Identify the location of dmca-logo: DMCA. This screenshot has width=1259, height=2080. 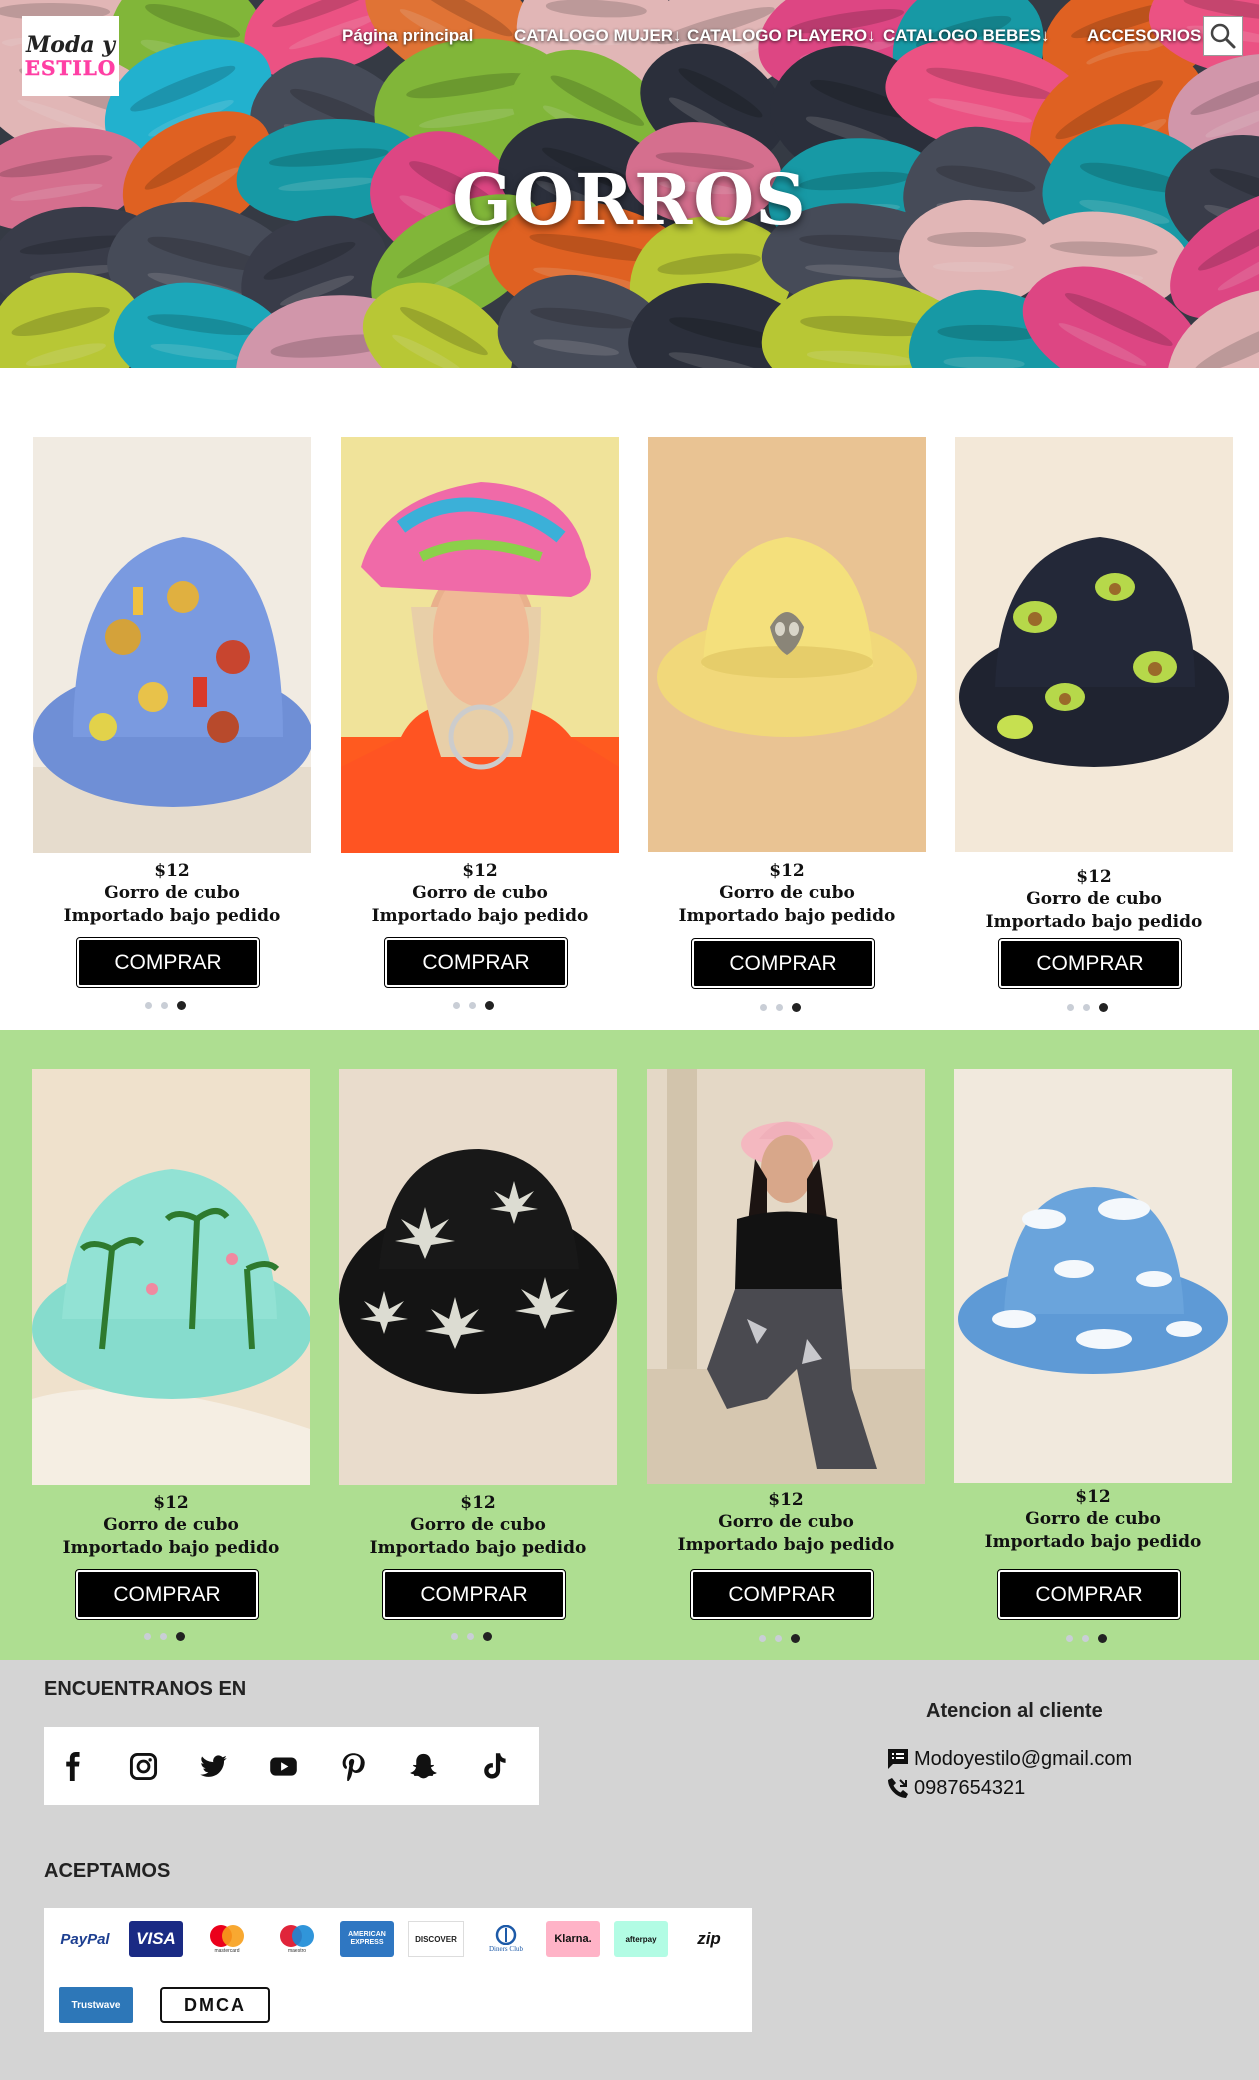
(215, 2005).